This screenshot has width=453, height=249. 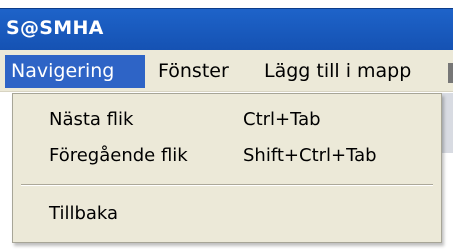 What do you see at coordinates (310, 155) in the screenshot?
I see `menu-item-shortcut: Shift+Ctrl+Tab` at bounding box center [310, 155].